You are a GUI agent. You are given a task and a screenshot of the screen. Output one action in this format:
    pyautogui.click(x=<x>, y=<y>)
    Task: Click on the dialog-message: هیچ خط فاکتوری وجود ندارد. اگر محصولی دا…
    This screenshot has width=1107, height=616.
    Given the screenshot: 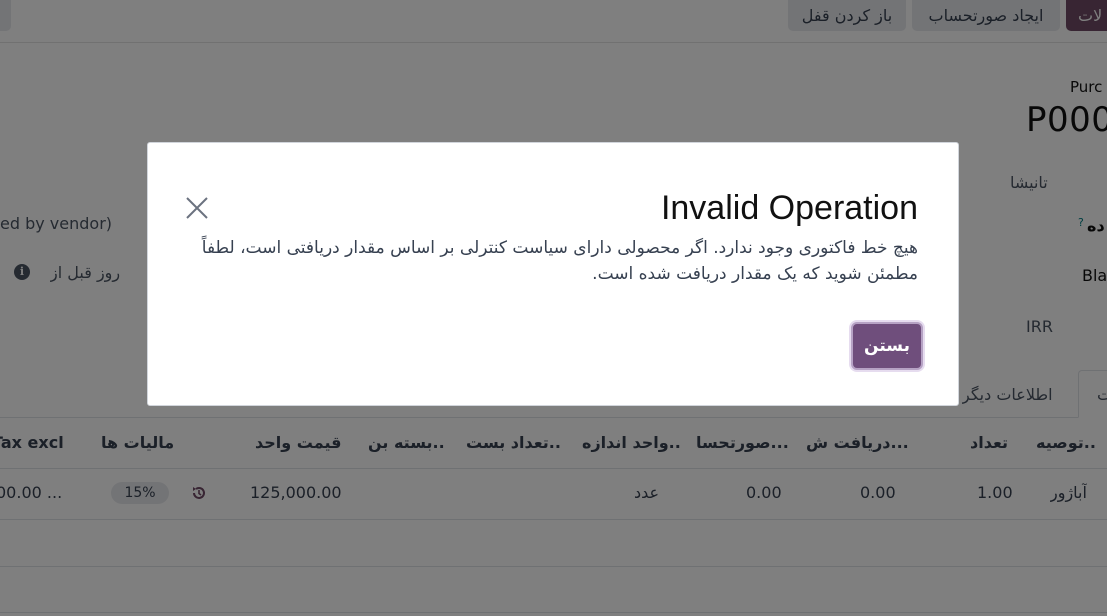 What is the action you would take?
    pyautogui.click(x=559, y=261)
    